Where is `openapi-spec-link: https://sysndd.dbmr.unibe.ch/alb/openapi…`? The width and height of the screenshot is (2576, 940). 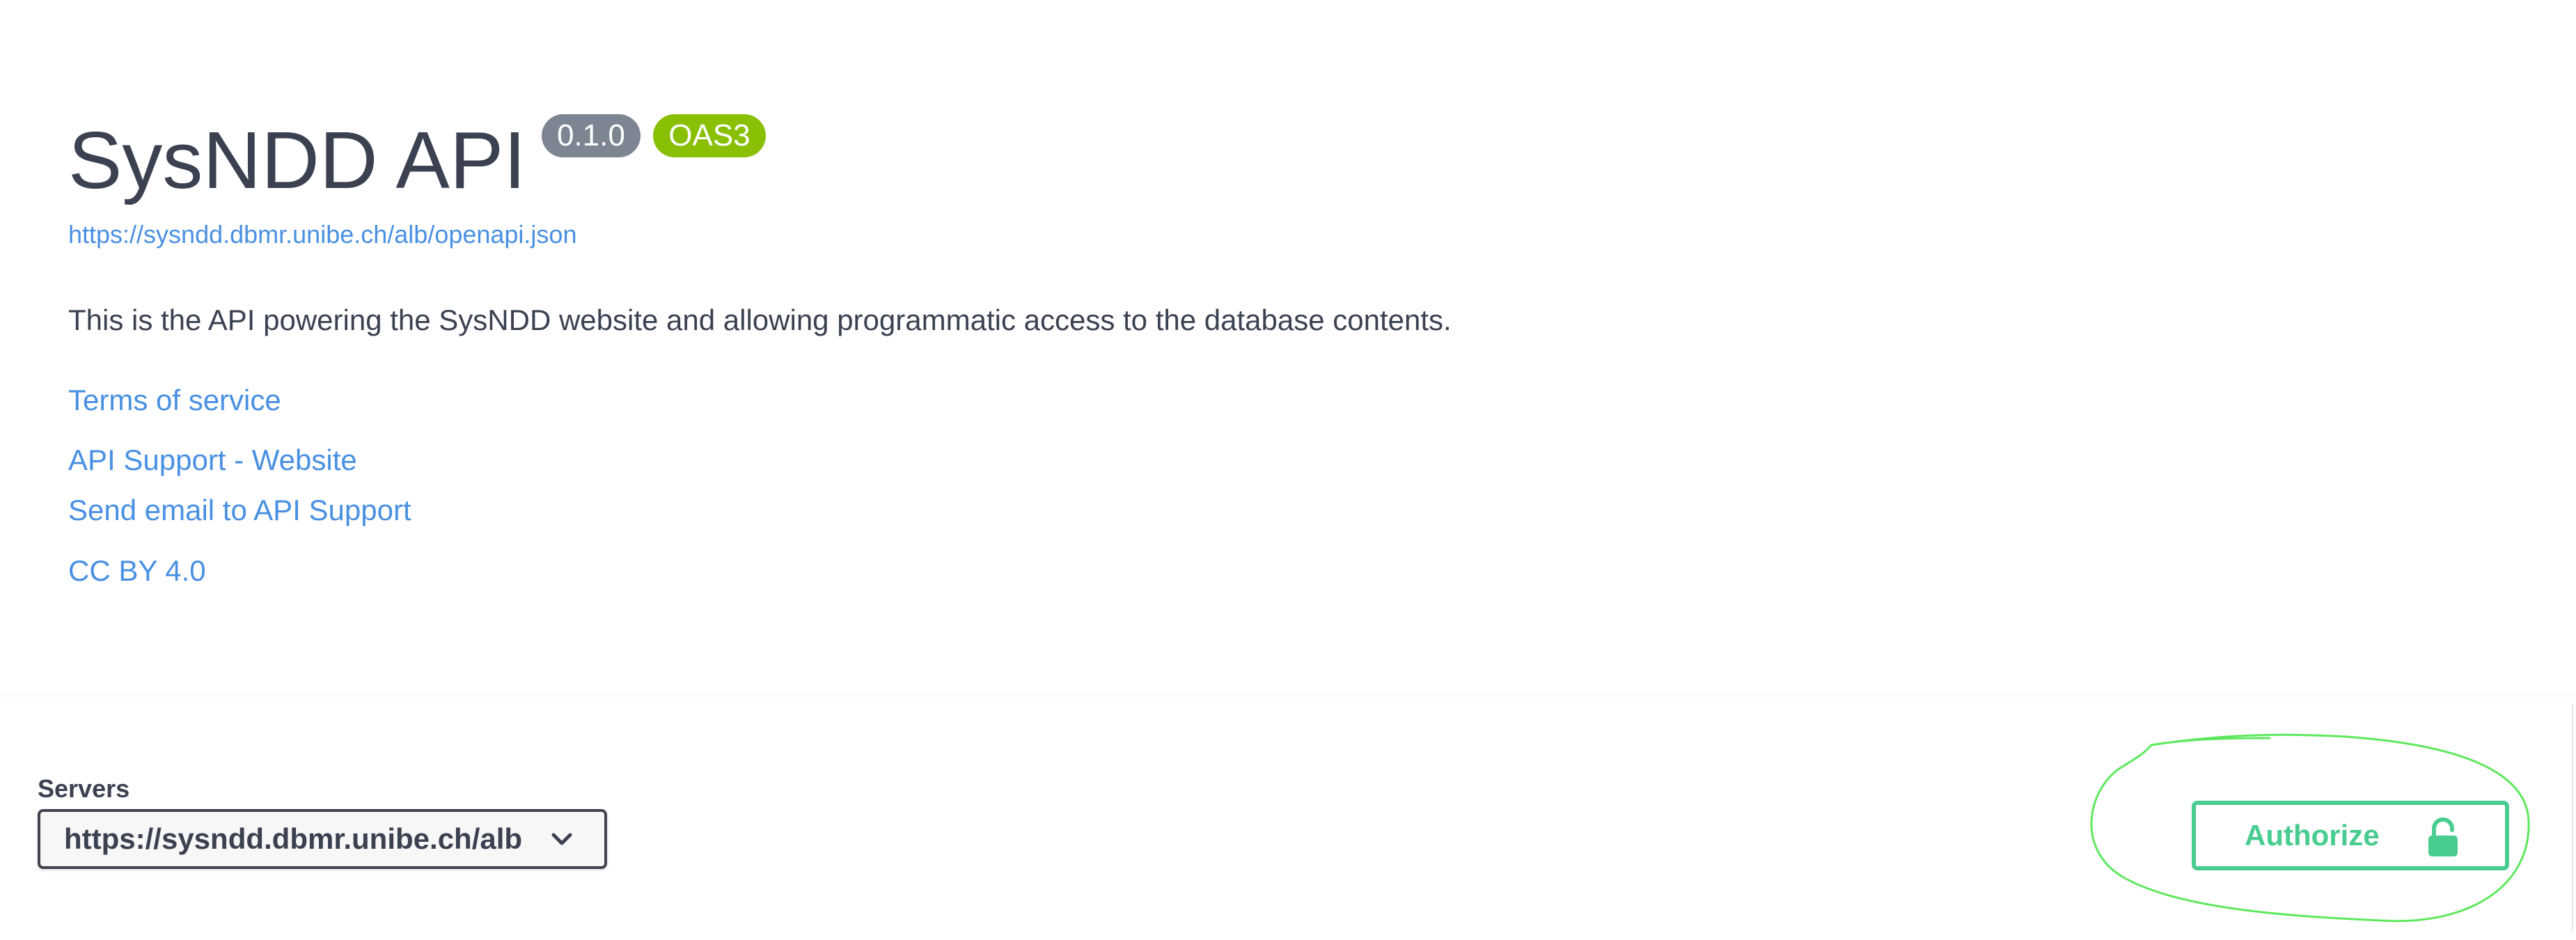
openapi-spec-link: https://sysndd.dbmr.unibe.ch/alb/openapi… is located at coordinates (322, 234).